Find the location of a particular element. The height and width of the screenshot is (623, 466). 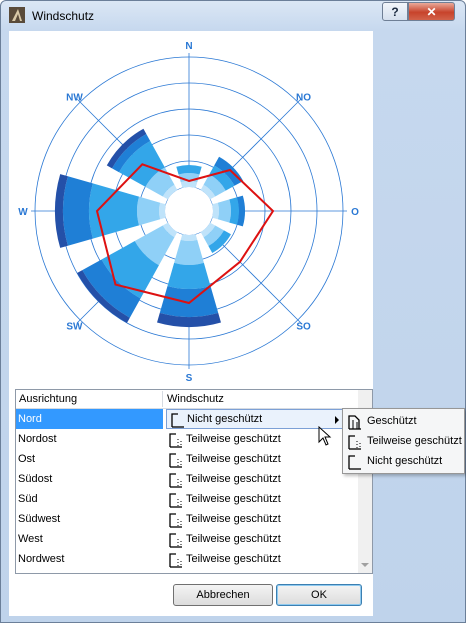

menu-item-label: Nicht geschützt is located at coordinates (405, 461).